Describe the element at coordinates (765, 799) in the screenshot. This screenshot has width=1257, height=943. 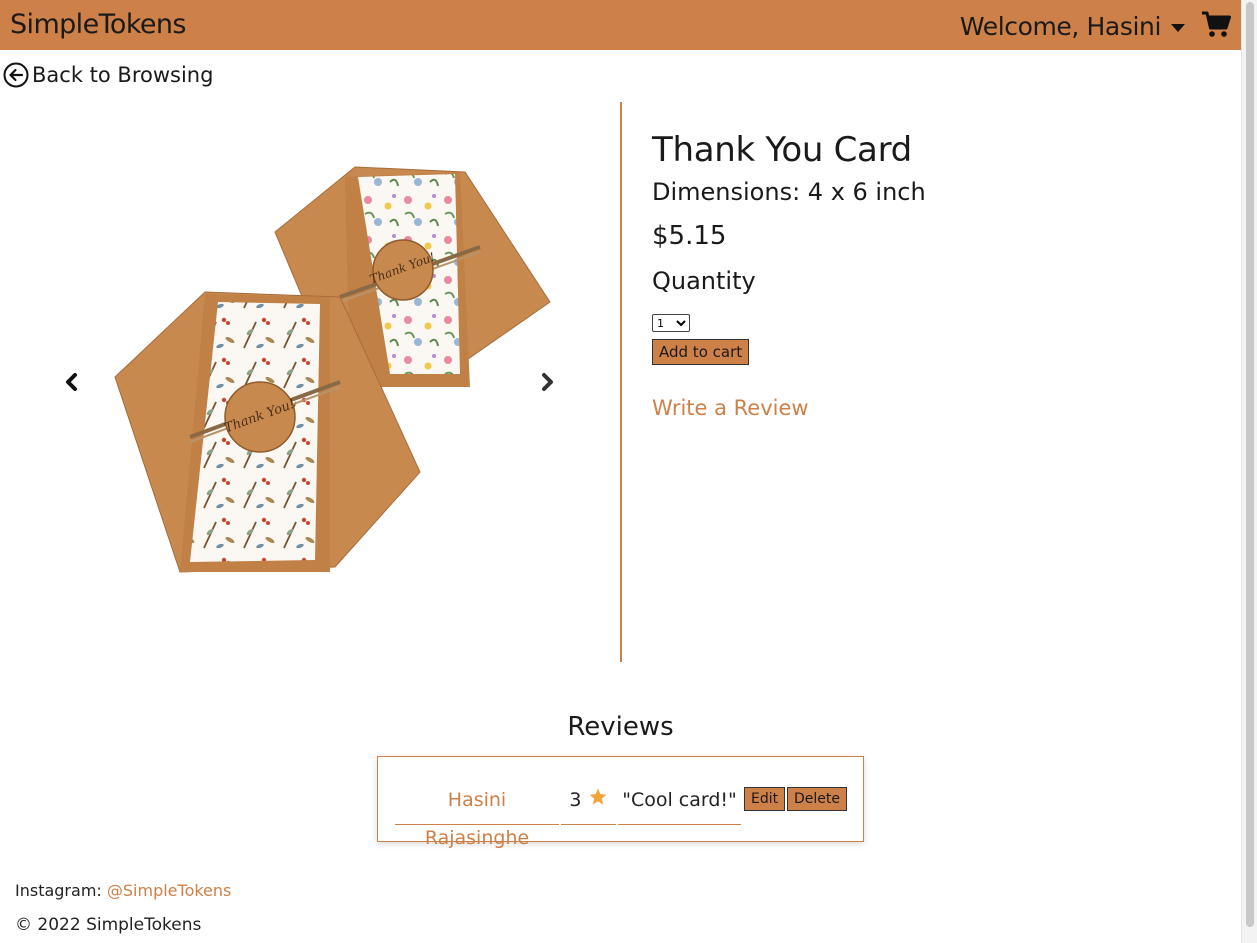
I see `edit-review-button: Edit` at that location.